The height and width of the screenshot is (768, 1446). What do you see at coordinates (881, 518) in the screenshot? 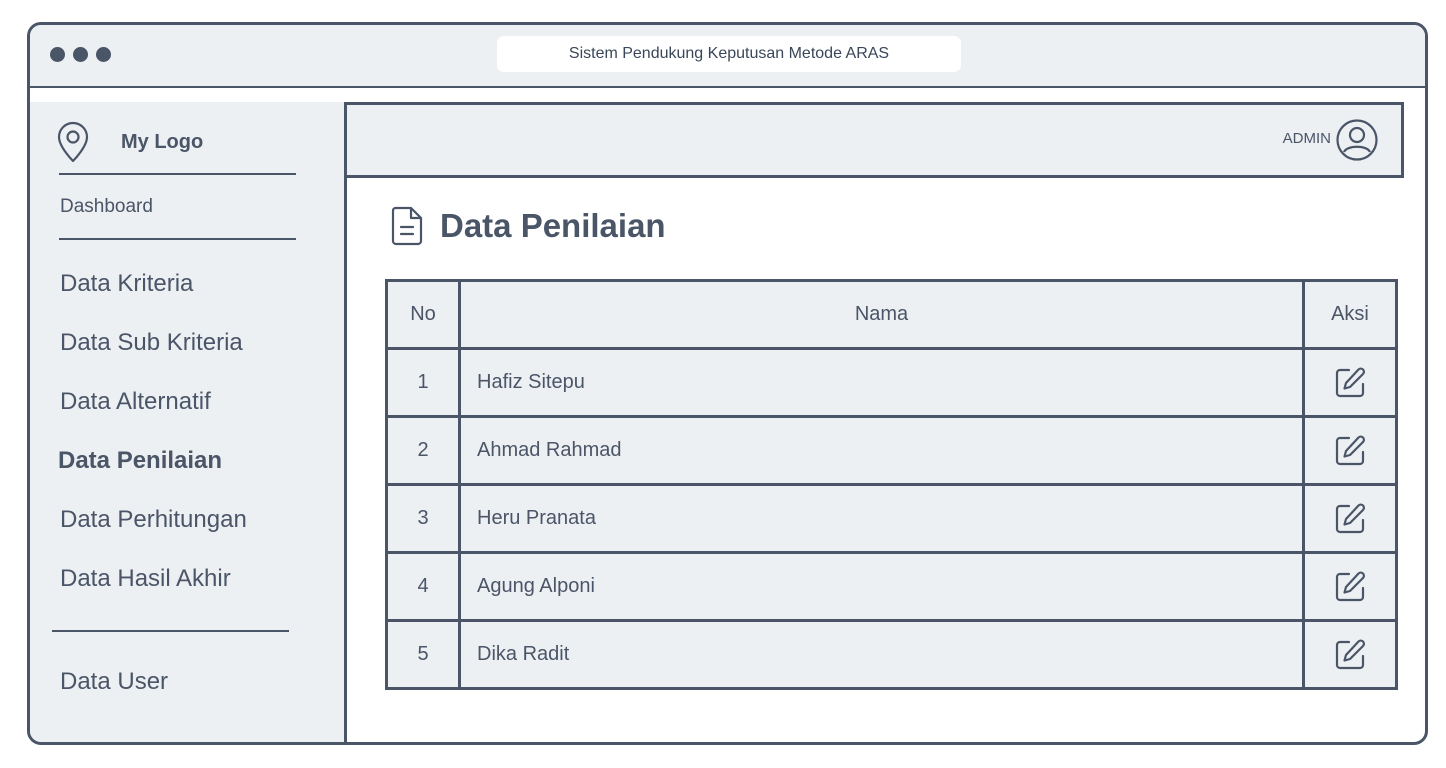
I see `row-nama: Heru Pranata` at bounding box center [881, 518].